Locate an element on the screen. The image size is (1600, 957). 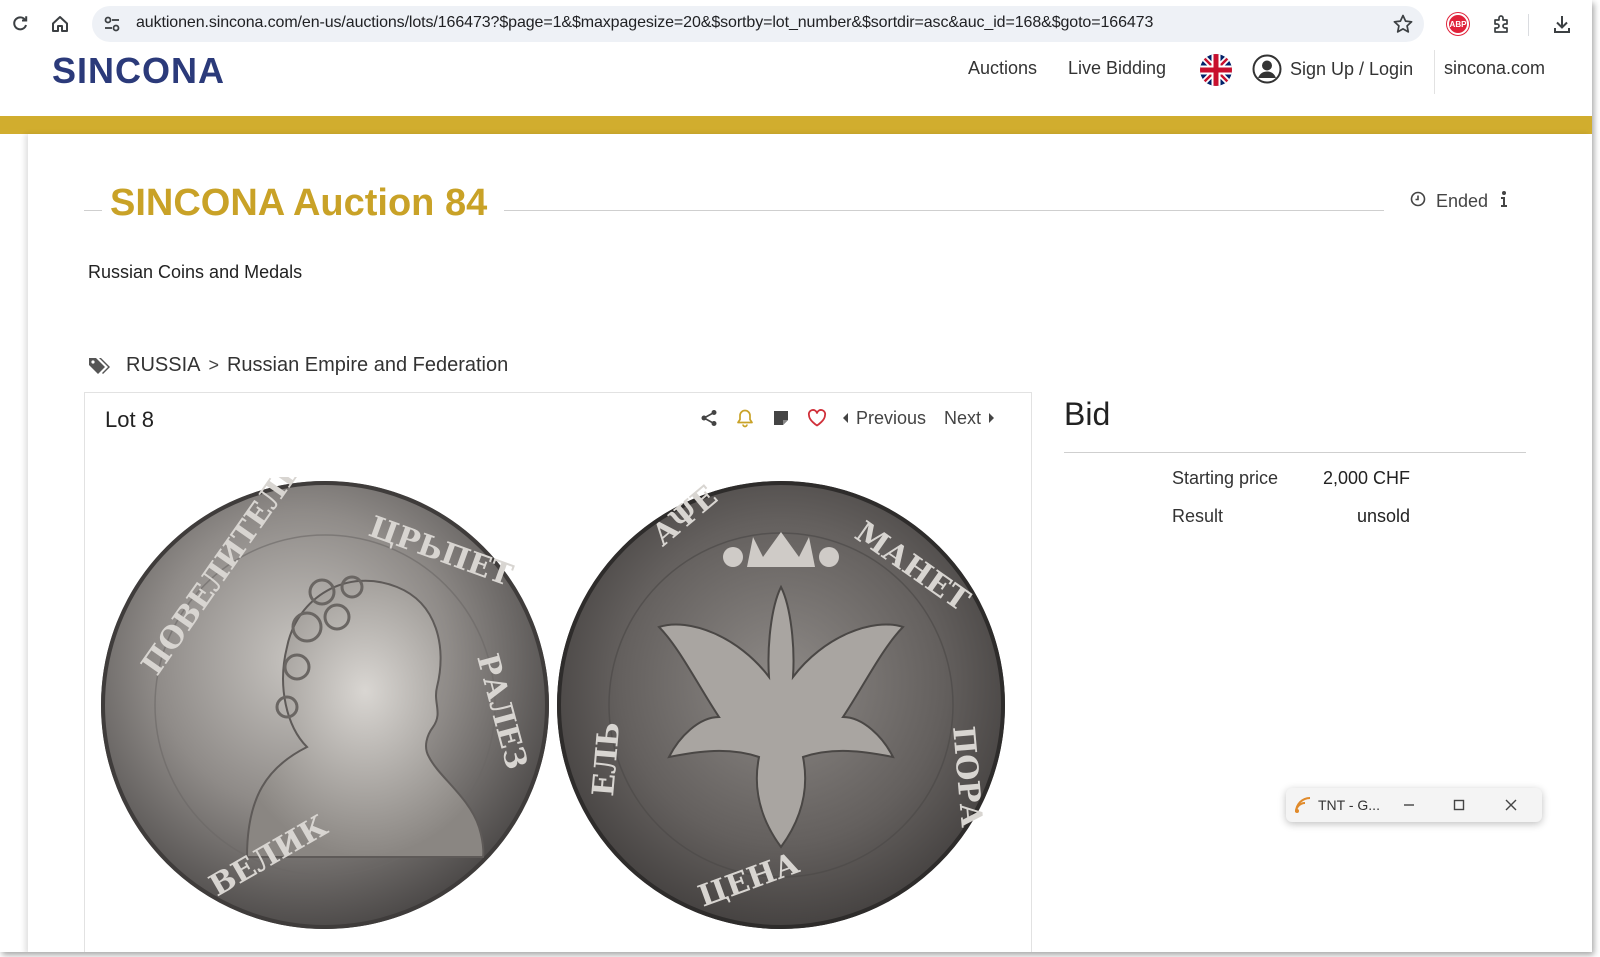
note-icon is located at coordinates (781, 418).